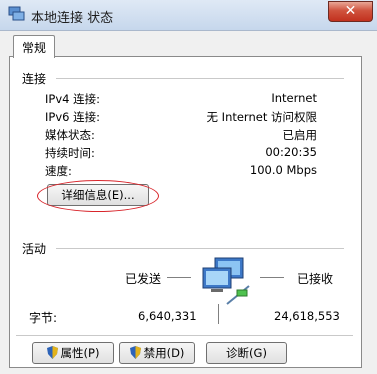 This screenshot has width=377, height=374. What do you see at coordinates (98, 196) in the screenshot?
I see `highlight-oval` at bounding box center [98, 196].